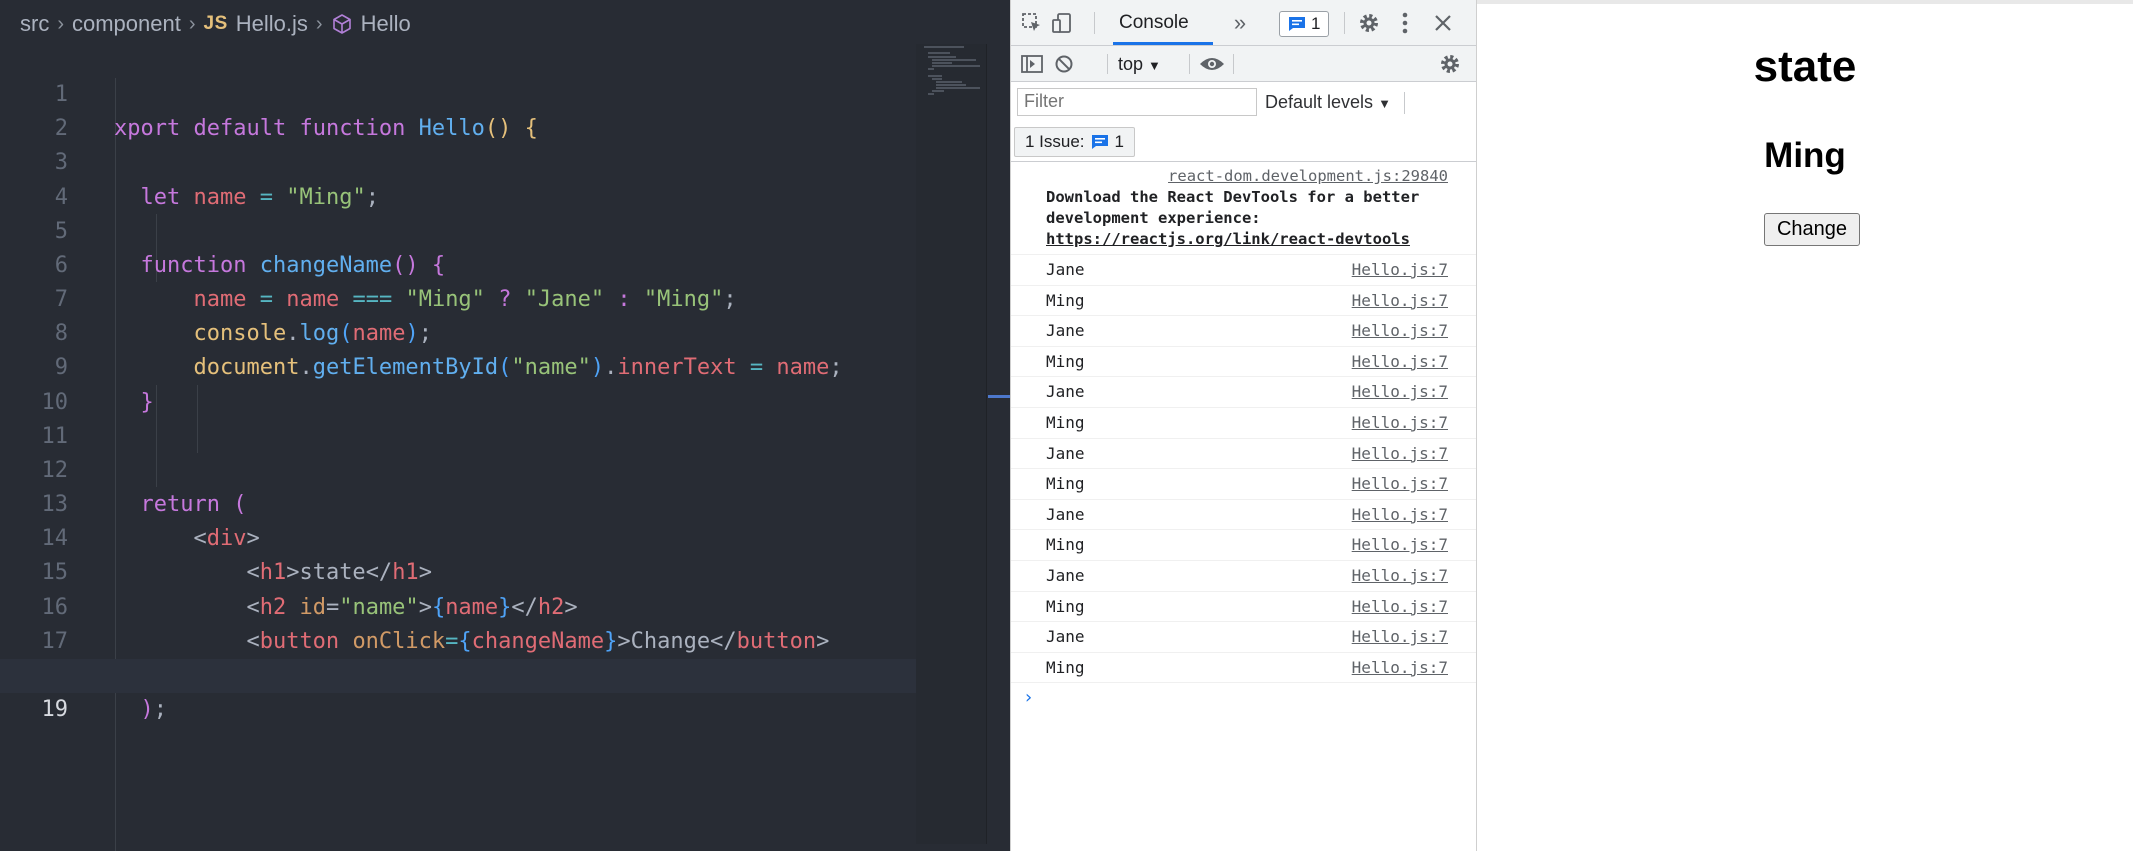  I want to click on editor-scrollbar, so click(997, 444).